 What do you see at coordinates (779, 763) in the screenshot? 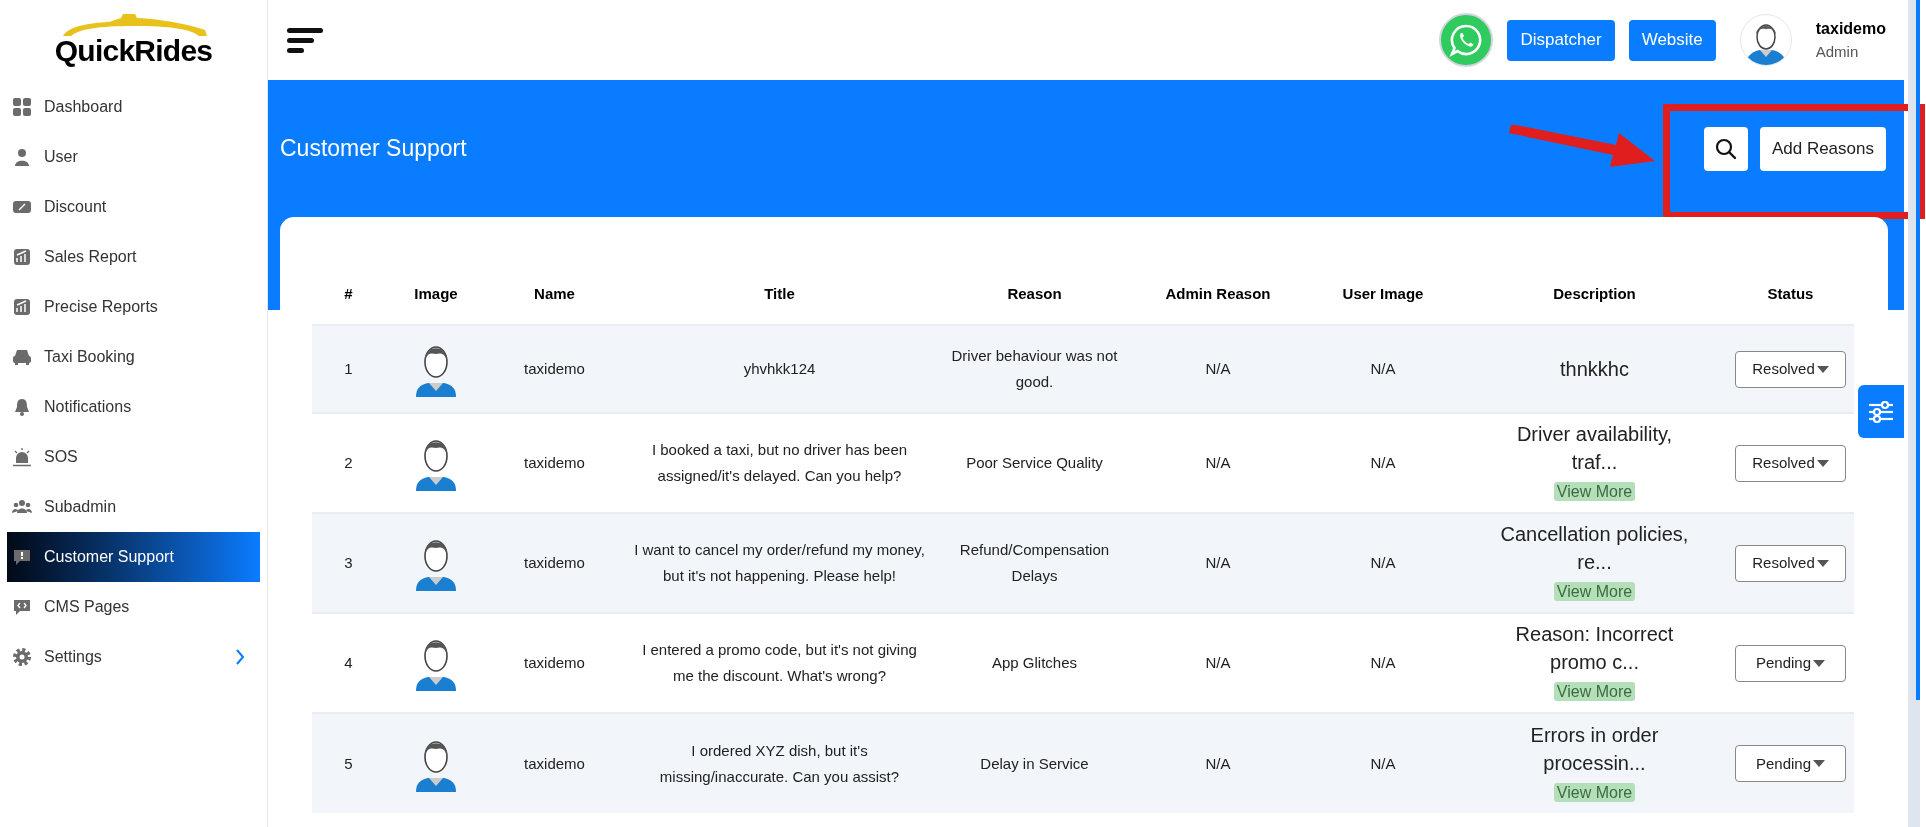
I see `ticket-title: I ordered XYZ dish, but it's missing/inaccurate. Can you assist?` at bounding box center [779, 763].